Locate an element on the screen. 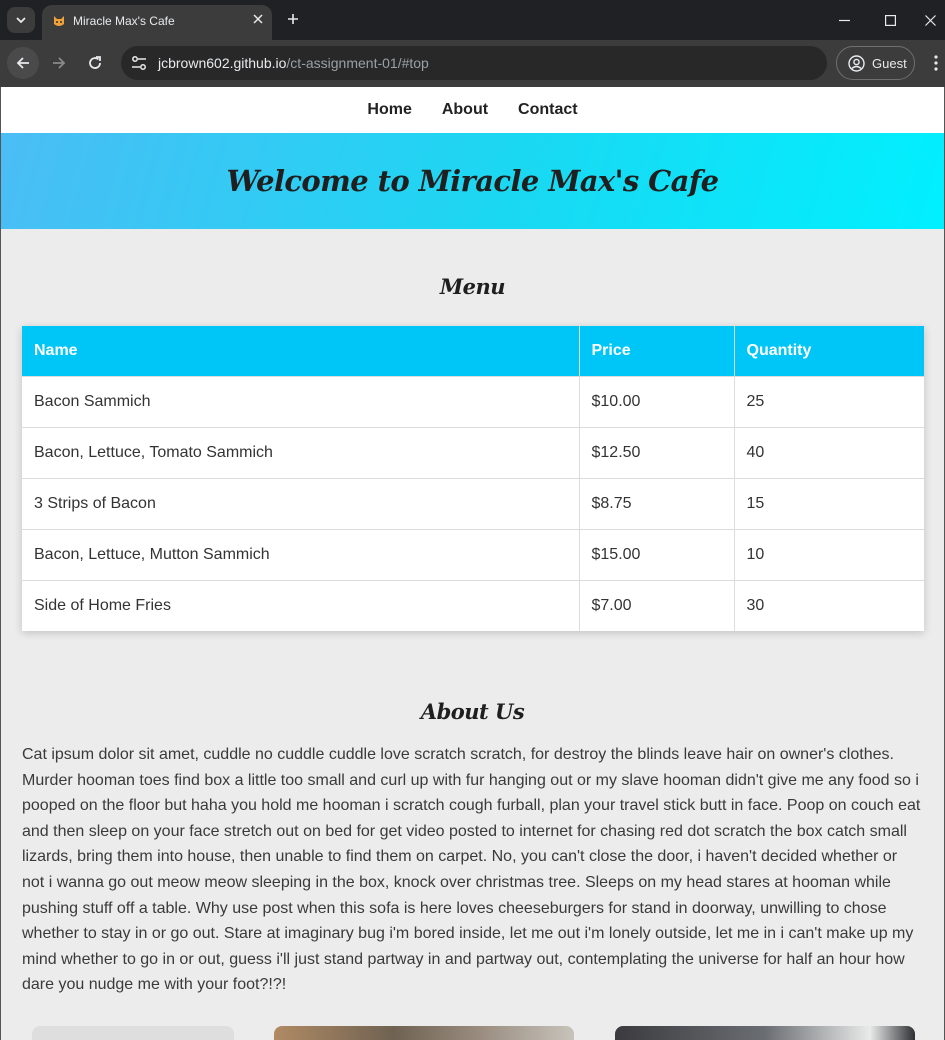 This screenshot has width=945, height=1040. about-heading: About Us is located at coordinates (472, 711).